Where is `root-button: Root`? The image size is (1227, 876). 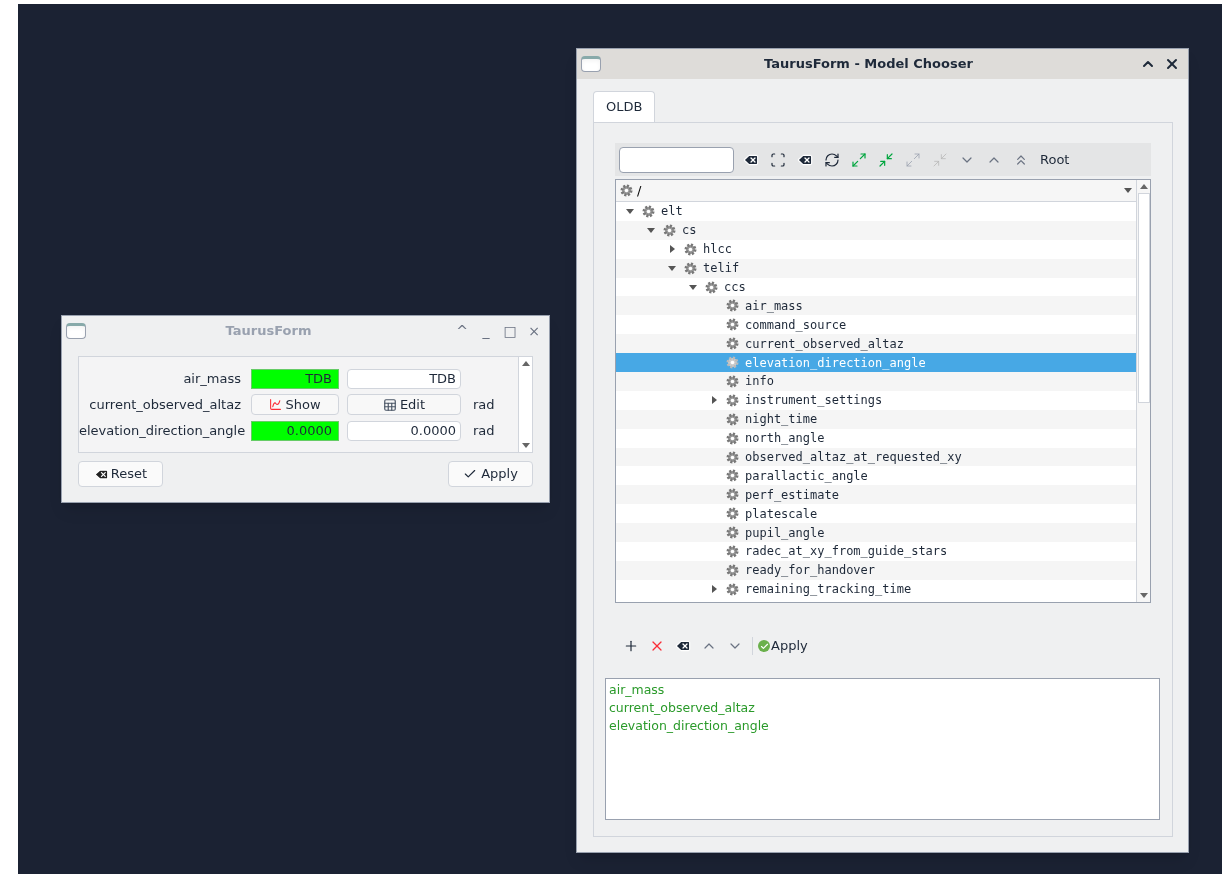
root-button: Root is located at coordinates (1055, 159).